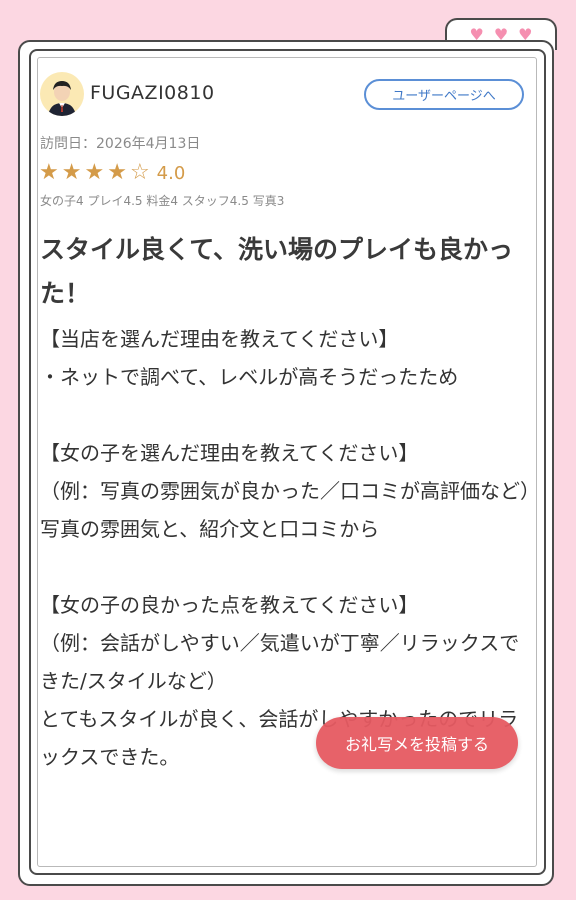 This screenshot has height=900, width=576. What do you see at coordinates (210, 529) in the screenshot?
I see `body-line: 写真の雰囲気と、紹介文と口コミから` at bounding box center [210, 529].